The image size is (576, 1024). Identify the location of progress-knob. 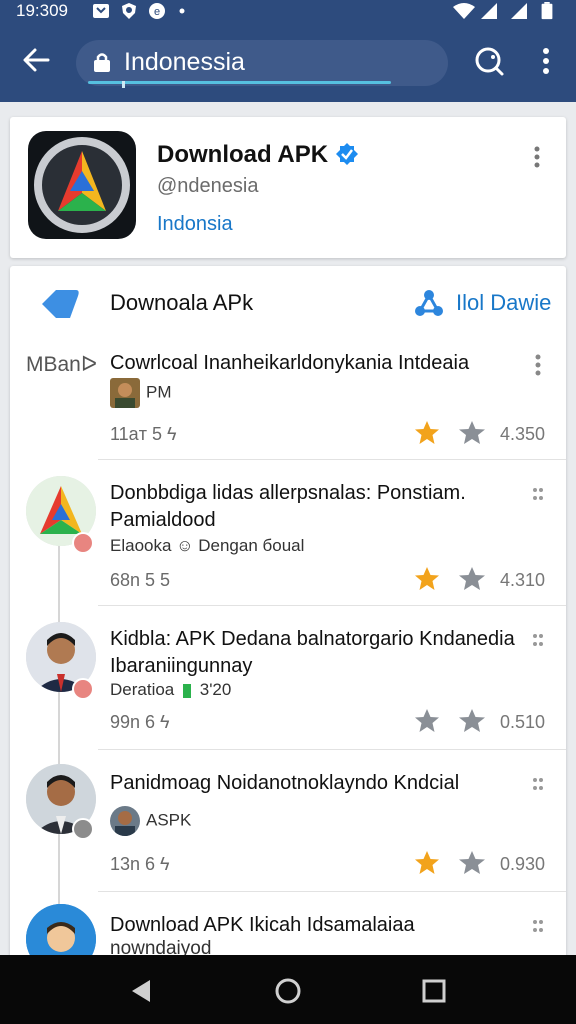
(123, 84).